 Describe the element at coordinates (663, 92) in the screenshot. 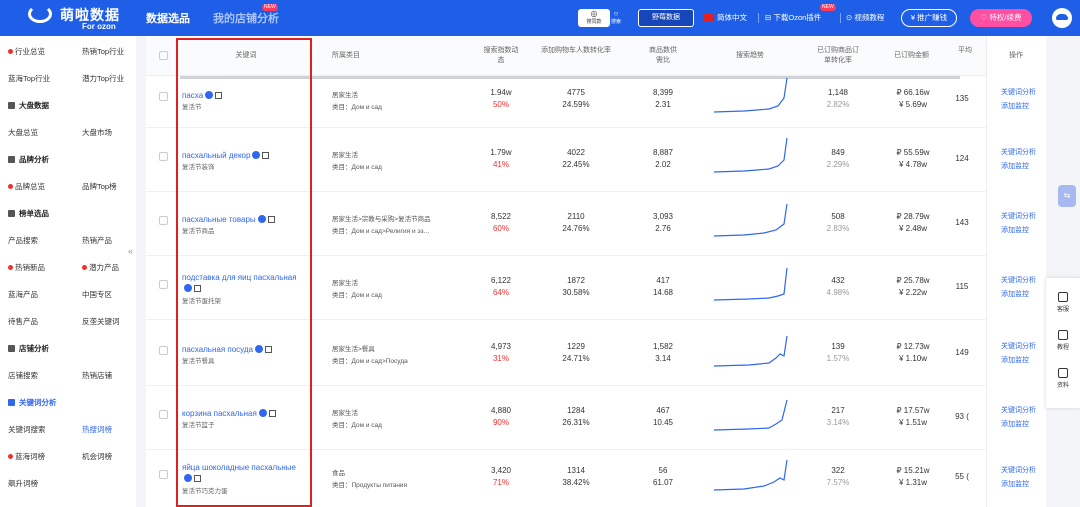

I see `goods-count: 8,399` at that location.